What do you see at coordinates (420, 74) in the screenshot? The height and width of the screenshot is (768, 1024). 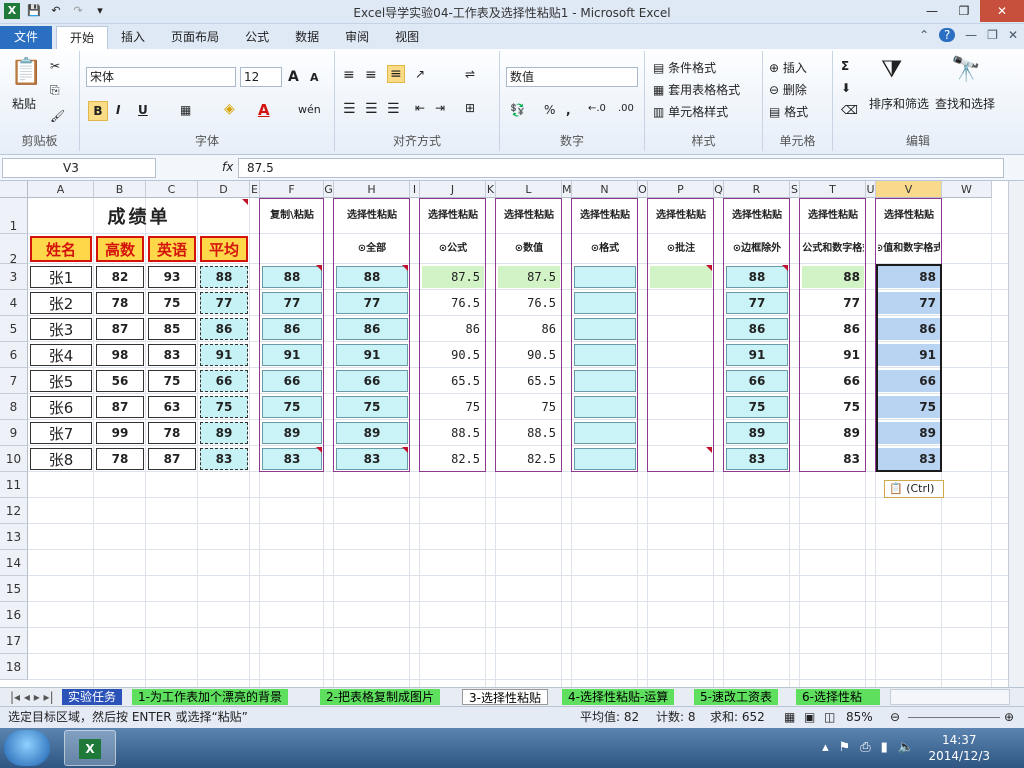 I see `orientation-icon: ↗` at bounding box center [420, 74].